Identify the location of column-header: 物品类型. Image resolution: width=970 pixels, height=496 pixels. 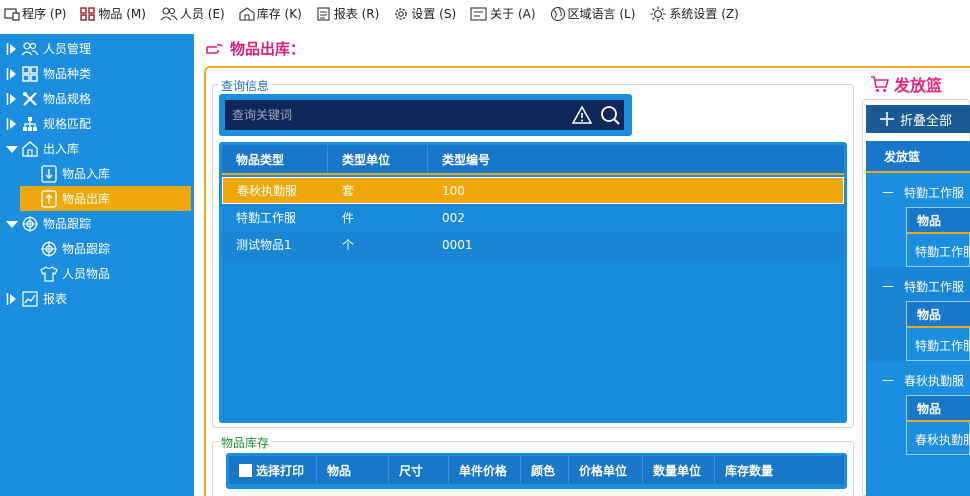
(275, 159).